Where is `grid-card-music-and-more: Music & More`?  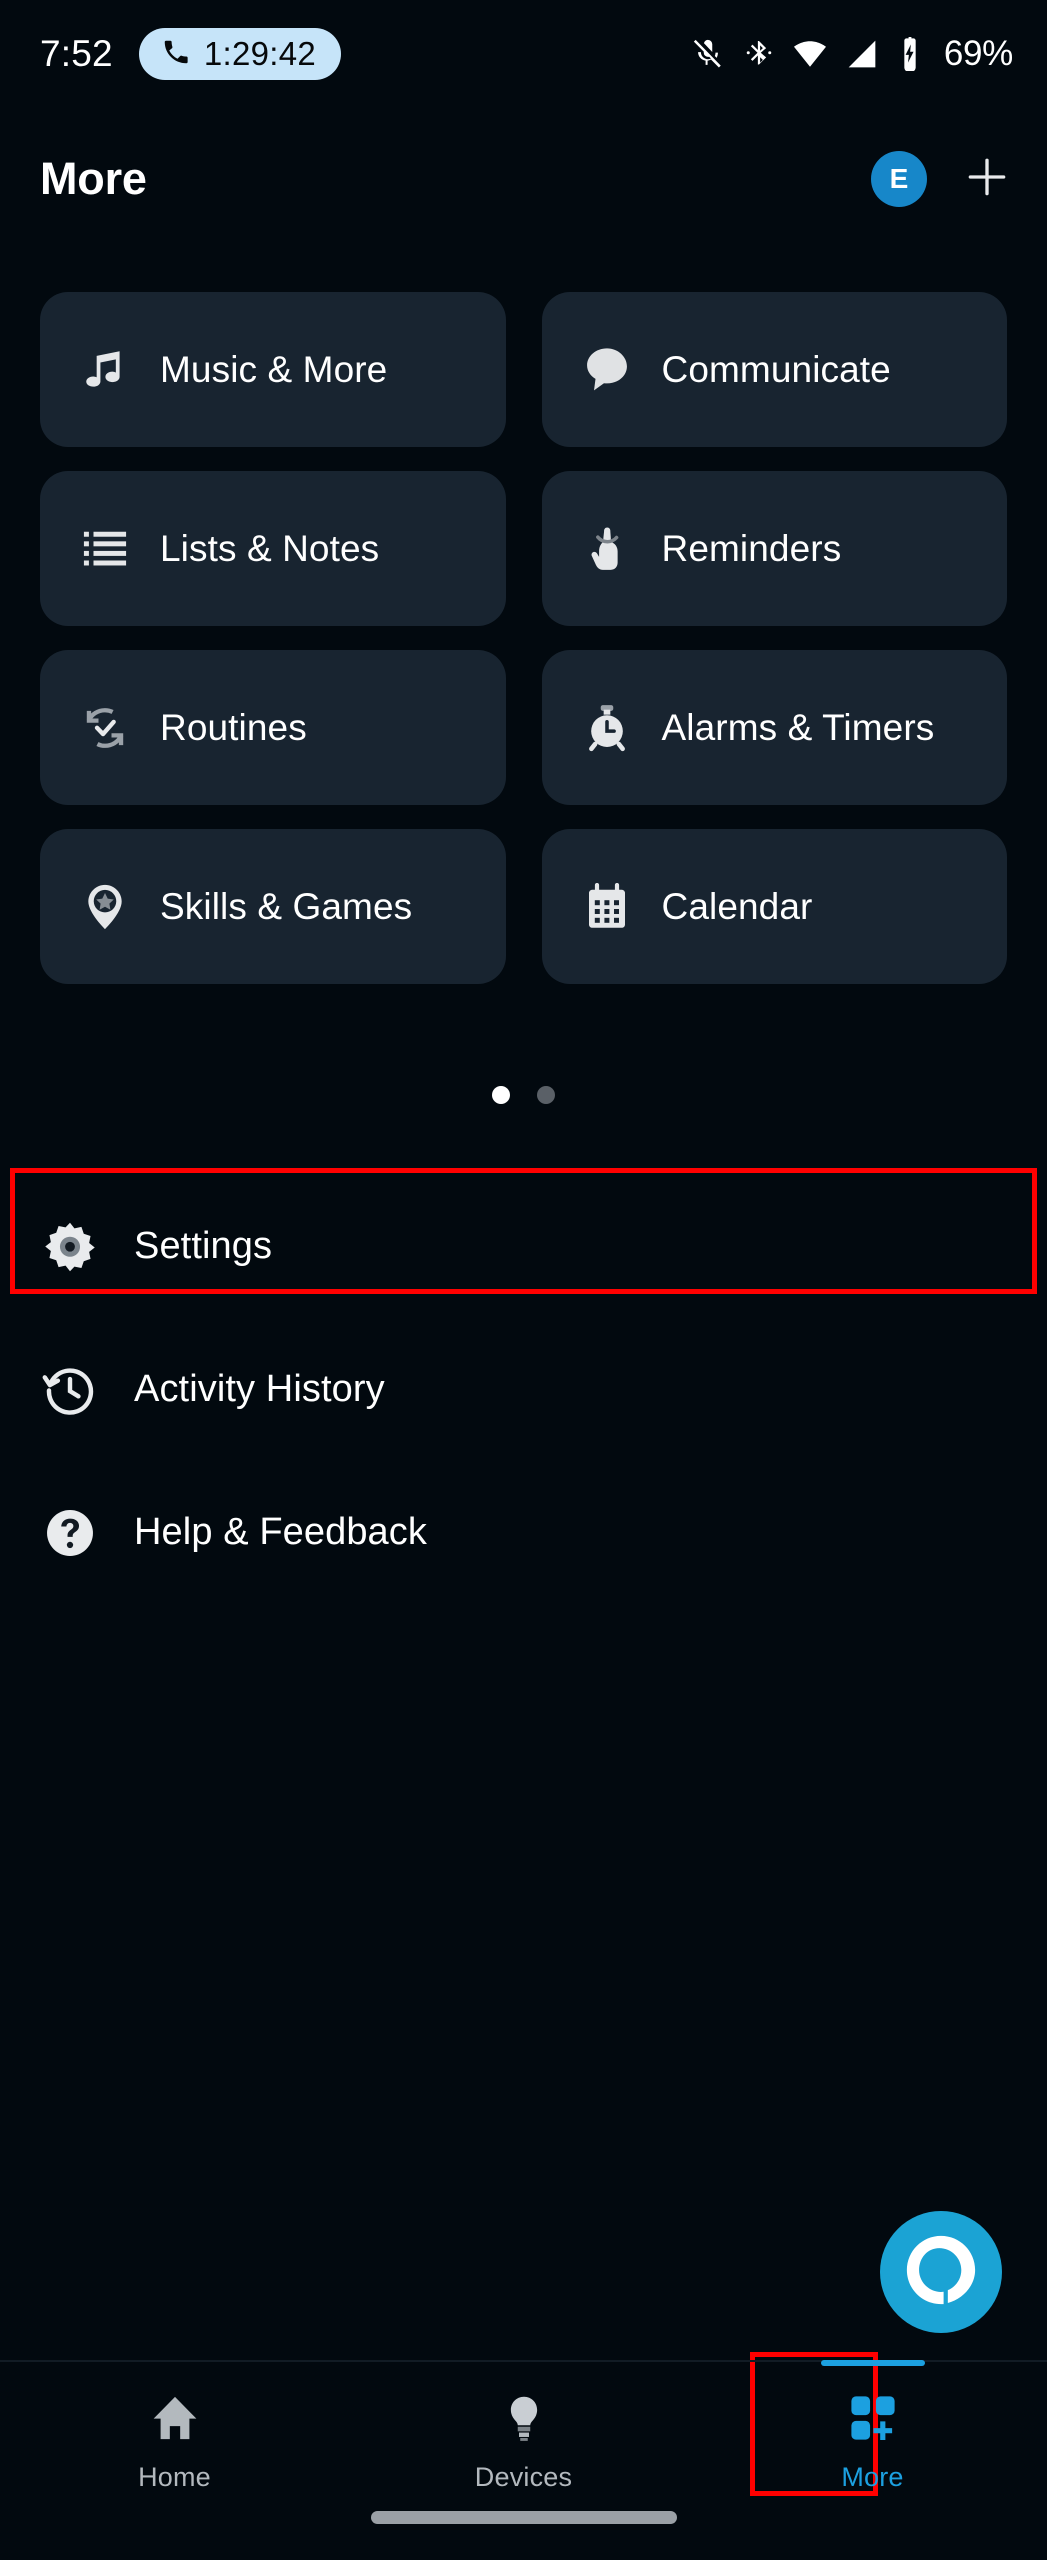
grid-card-music-and-more: Music & More is located at coordinates (273, 369).